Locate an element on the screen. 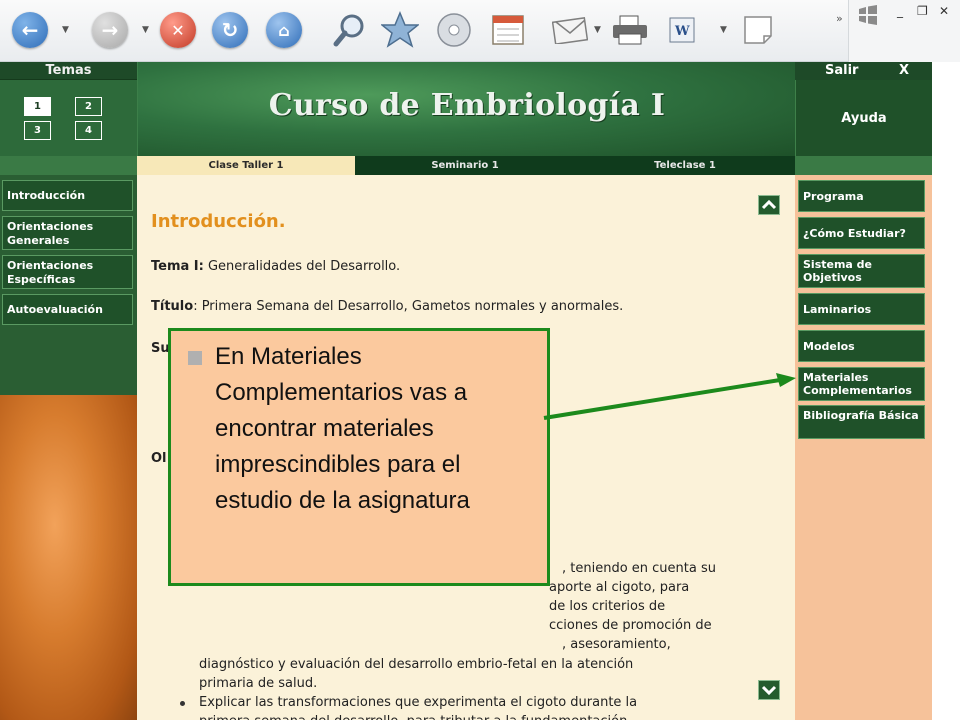 The width and height of the screenshot is (960, 720). print-button is located at coordinates (630, 30).